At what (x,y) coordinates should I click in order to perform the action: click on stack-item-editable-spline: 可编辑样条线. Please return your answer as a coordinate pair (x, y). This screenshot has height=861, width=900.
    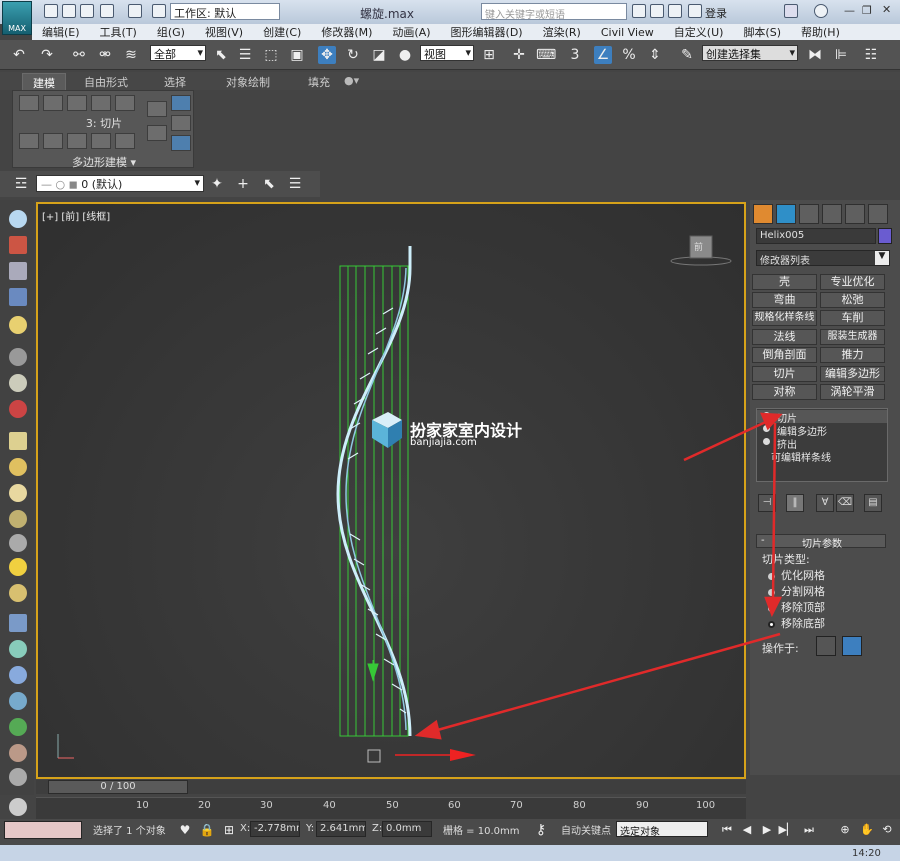
    Looking at the image, I should click on (822, 456).